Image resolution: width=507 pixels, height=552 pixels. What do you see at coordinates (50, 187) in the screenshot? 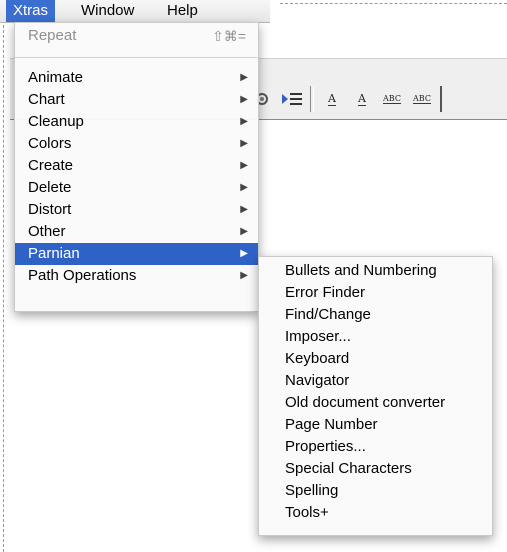
I see `menu-item-label: Delete` at bounding box center [50, 187].